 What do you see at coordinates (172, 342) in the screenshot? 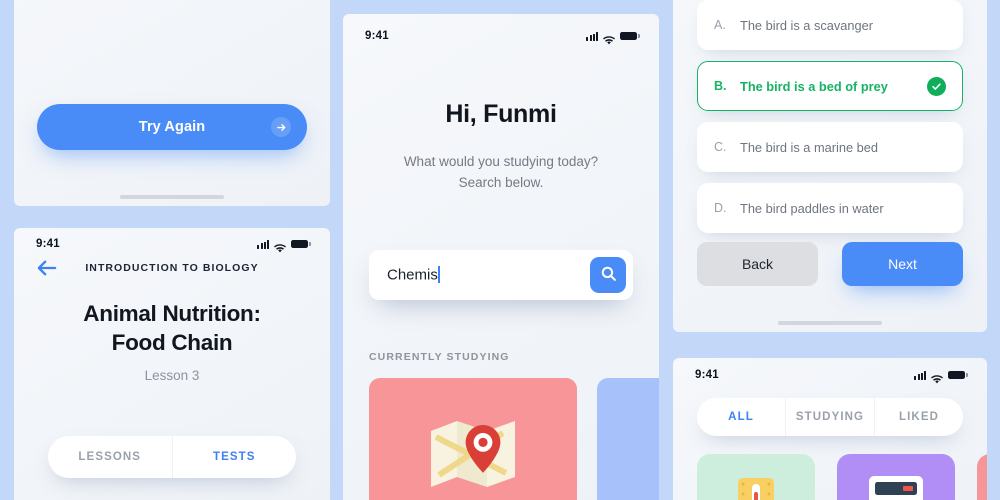
I see `lesson-title-line-2: Food Chain` at bounding box center [172, 342].